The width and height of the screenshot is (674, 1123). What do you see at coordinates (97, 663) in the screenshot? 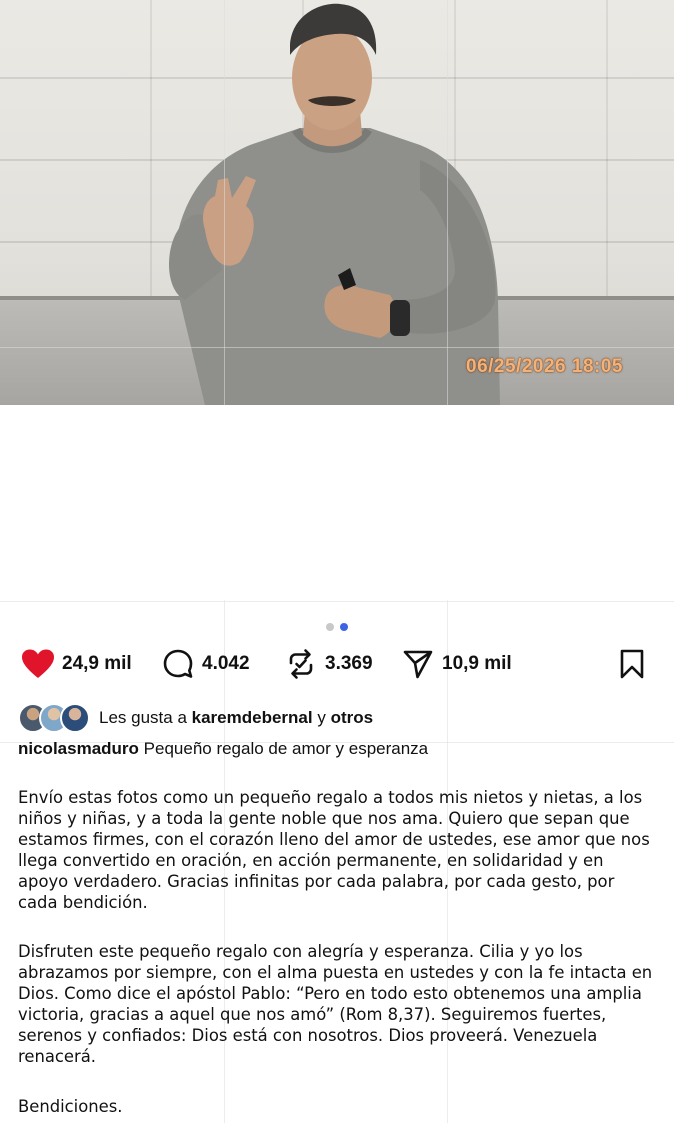
I see `like-count: 24,9 mil` at bounding box center [97, 663].